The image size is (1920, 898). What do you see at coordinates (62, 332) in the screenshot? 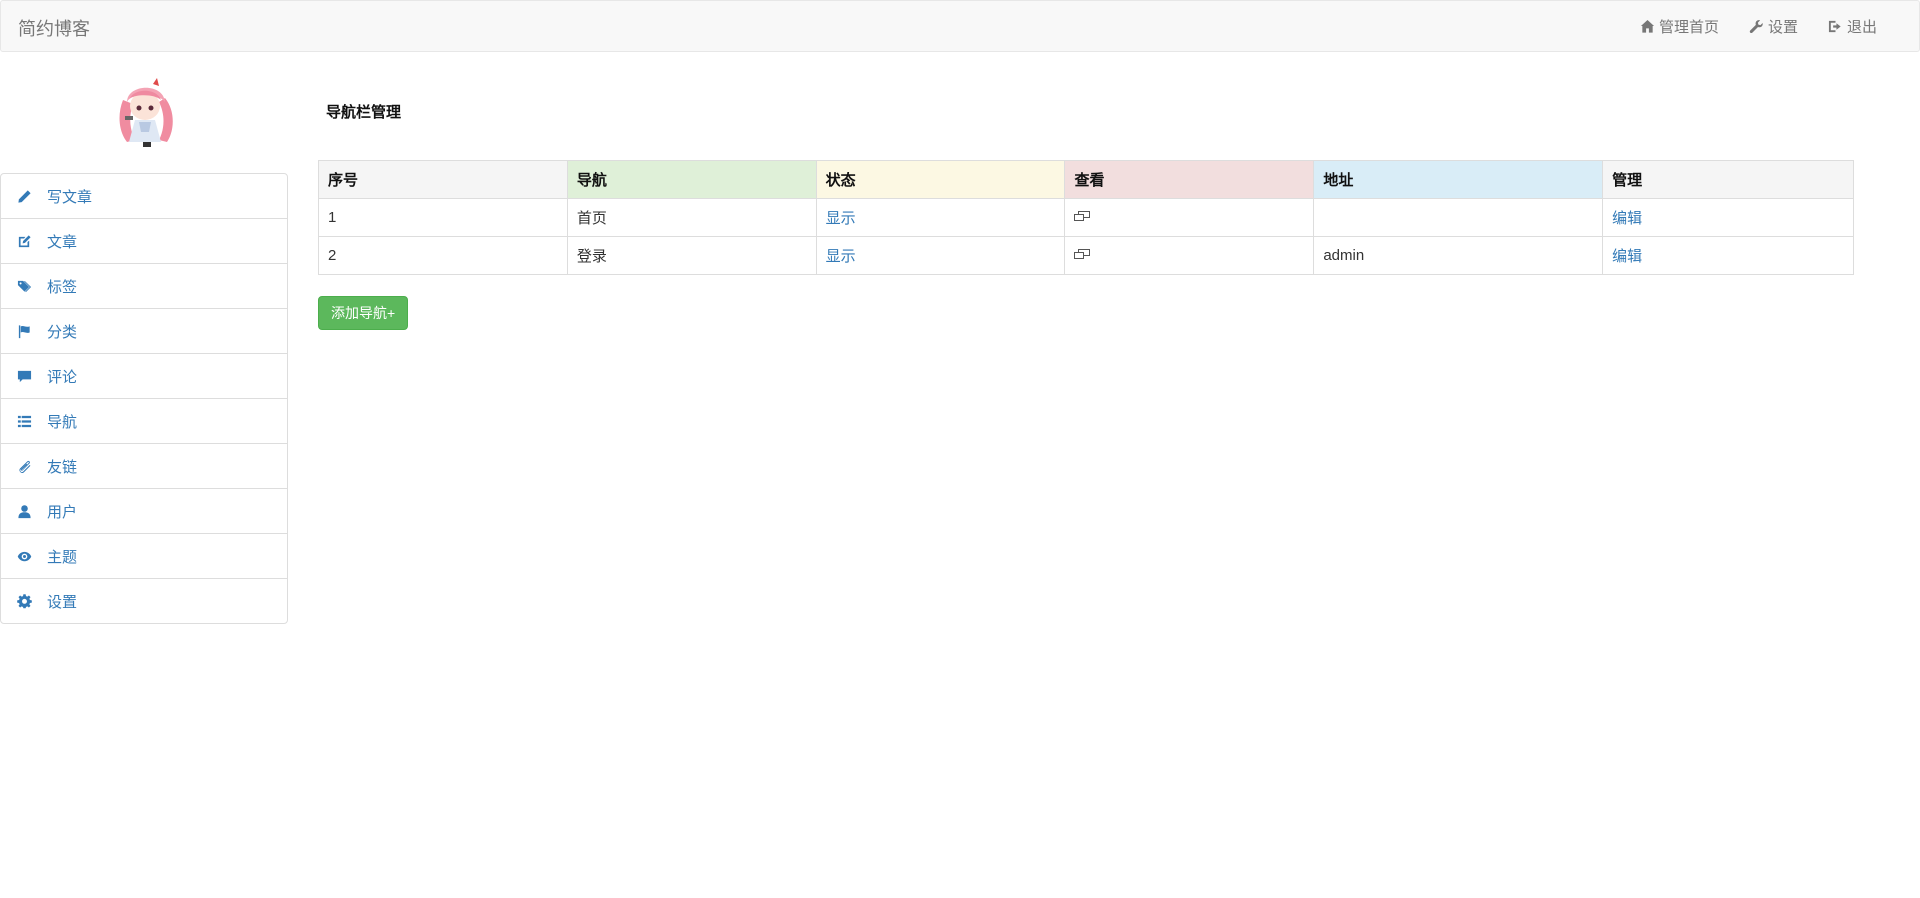
I see `sidebar-item-label: 分类` at bounding box center [62, 332].